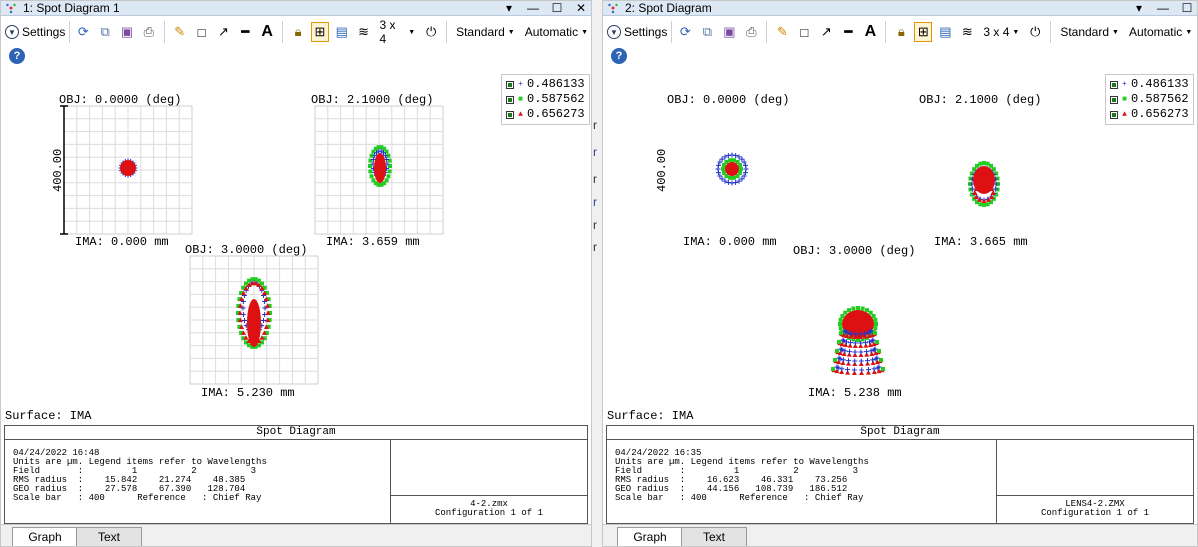 This screenshot has width=1198, height=547. I want to click on settings-label: Settings, so click(646, 32).